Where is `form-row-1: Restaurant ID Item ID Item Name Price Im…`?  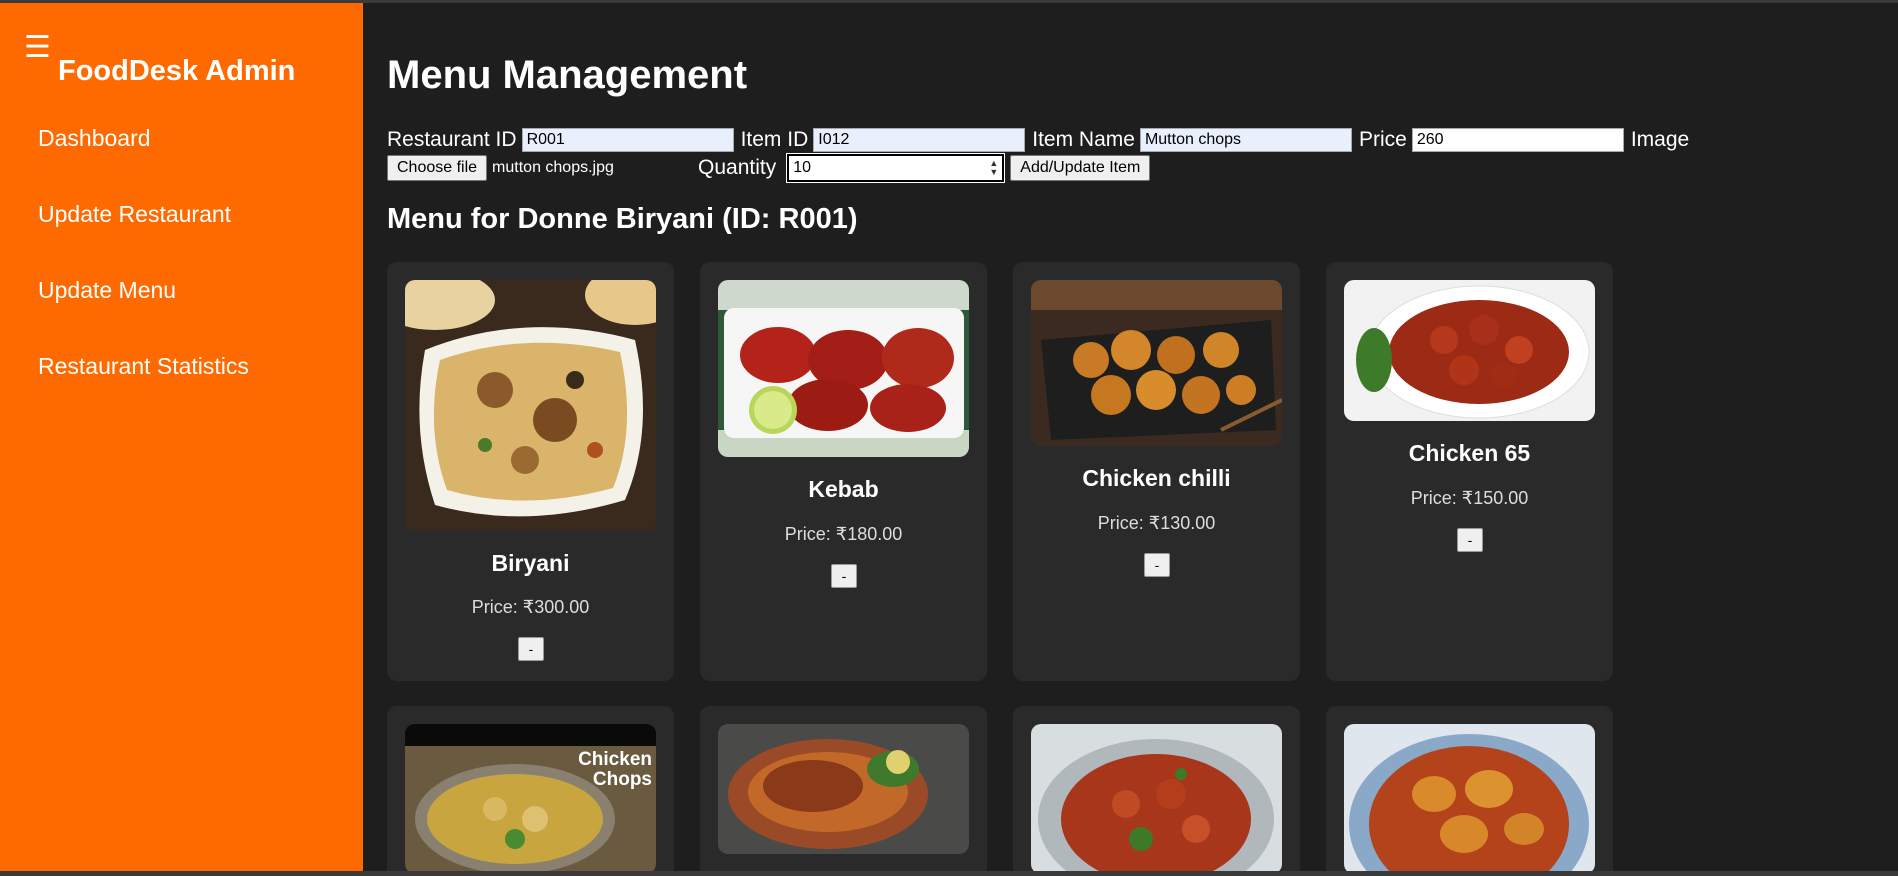
form-row-1: Restaurant ID Item ID Item Name Price Im… is located at coordinates (1040, 140).